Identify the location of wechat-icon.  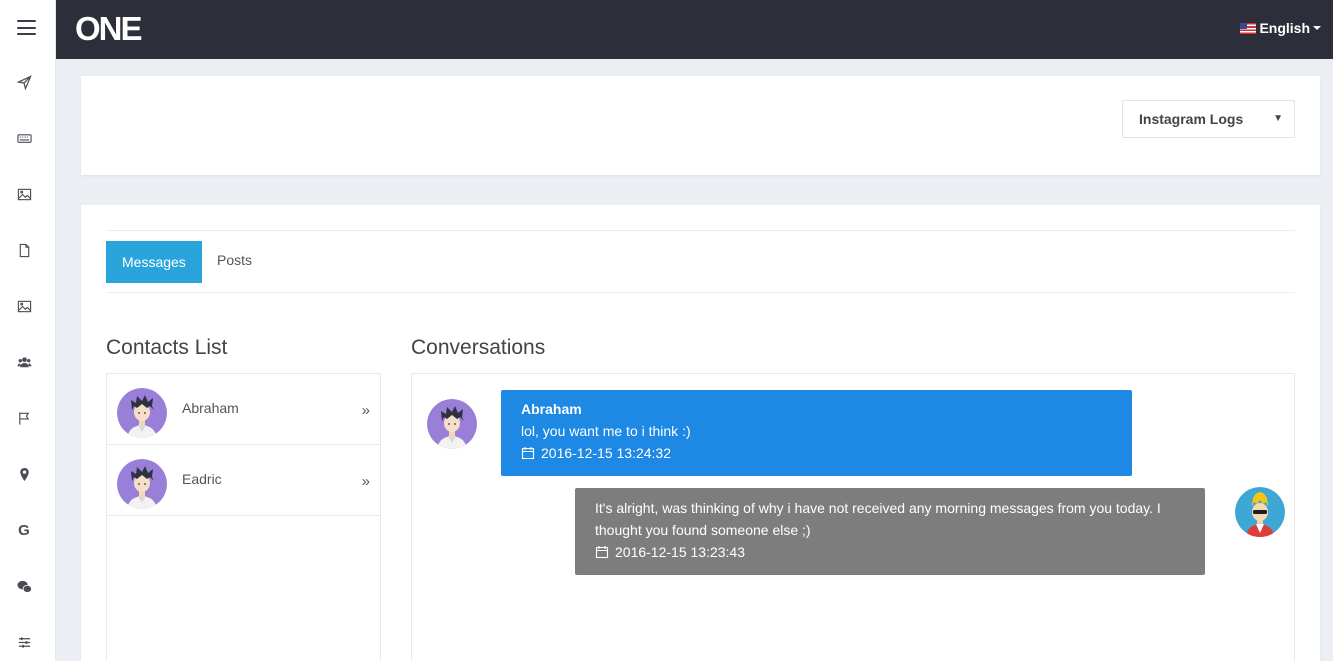
(24, 586).